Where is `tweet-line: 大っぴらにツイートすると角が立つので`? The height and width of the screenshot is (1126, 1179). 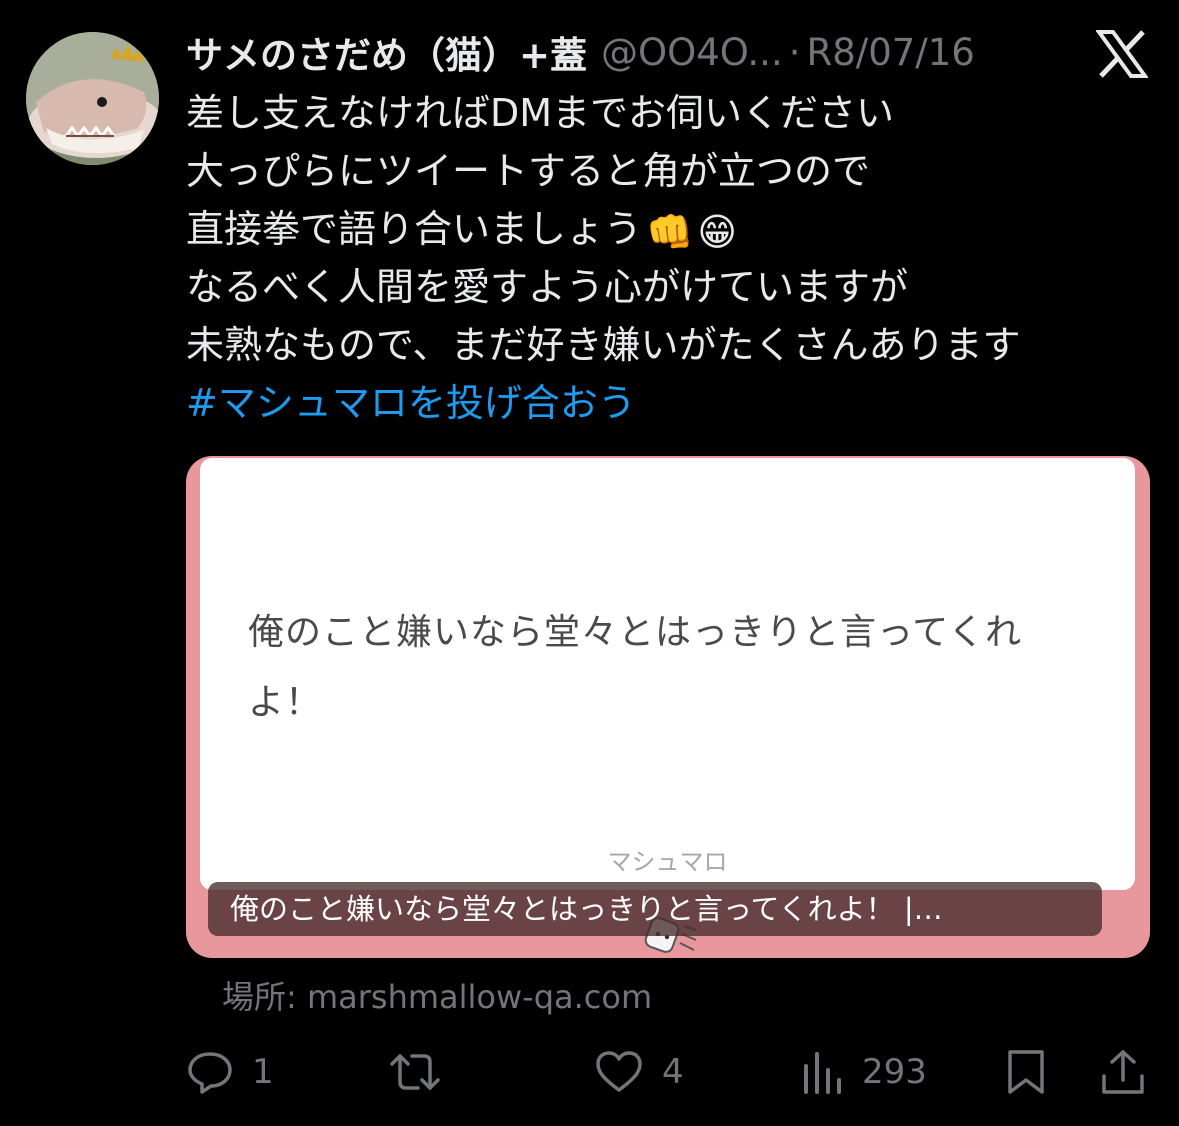 tweet-line: 大っぴらにツイートすると角が立つので is located at coordinates (528, 171).